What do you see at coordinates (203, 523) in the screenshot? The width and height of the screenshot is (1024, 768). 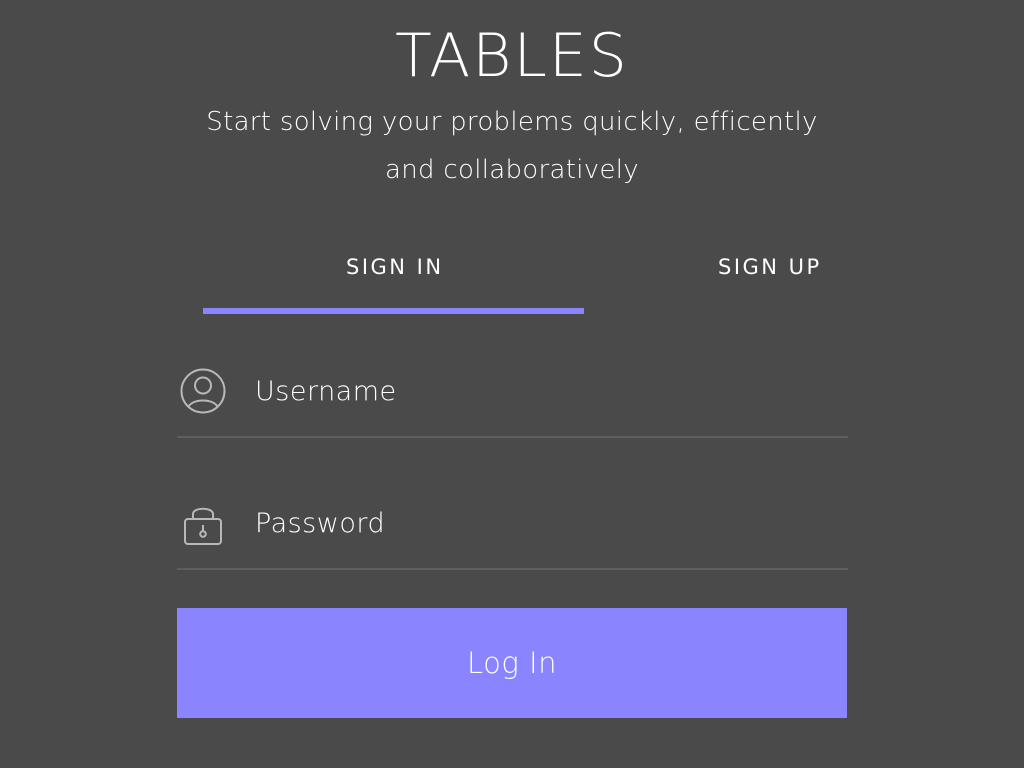 I see `lock-icon` at bounding box center [203, 523].